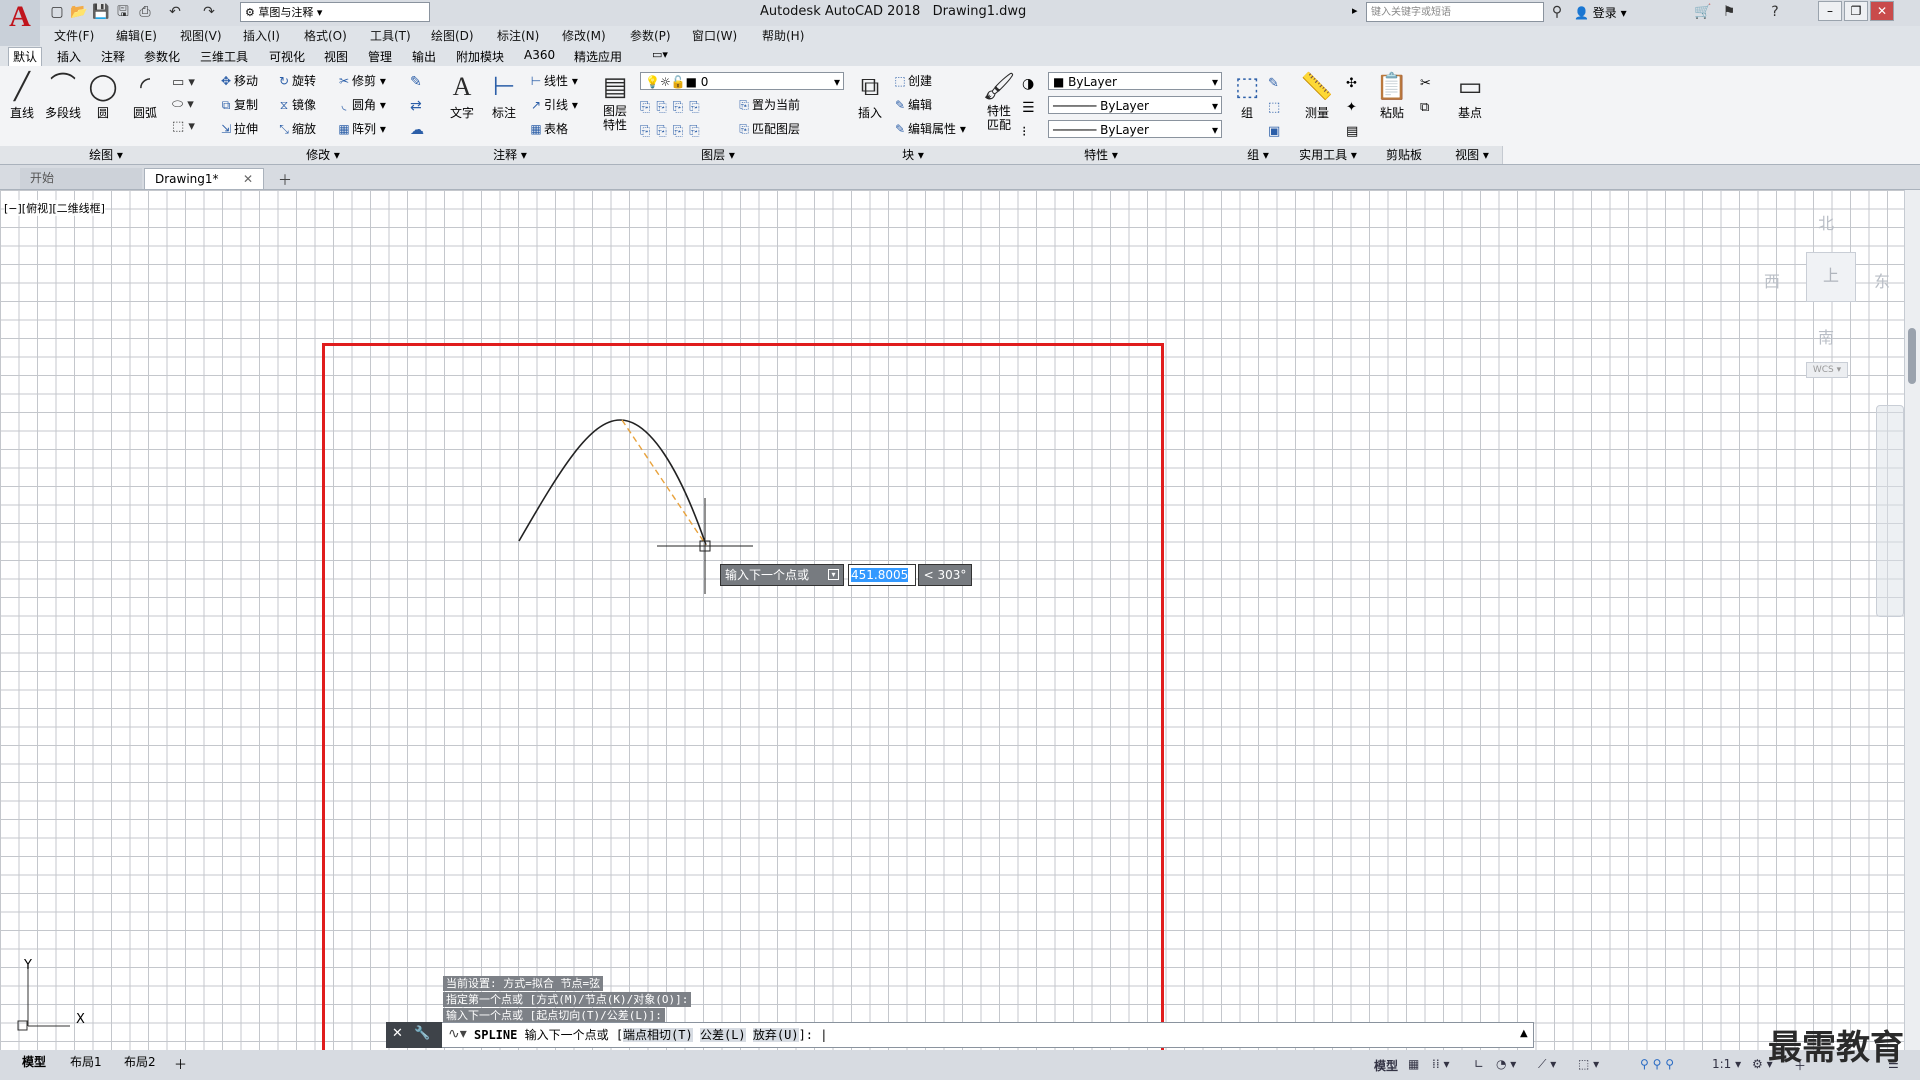  What do you see at coordinates (1413, 1064) in the screenshot?
I see `grid-icon: ▦` at bounding box center [1413, 1064].